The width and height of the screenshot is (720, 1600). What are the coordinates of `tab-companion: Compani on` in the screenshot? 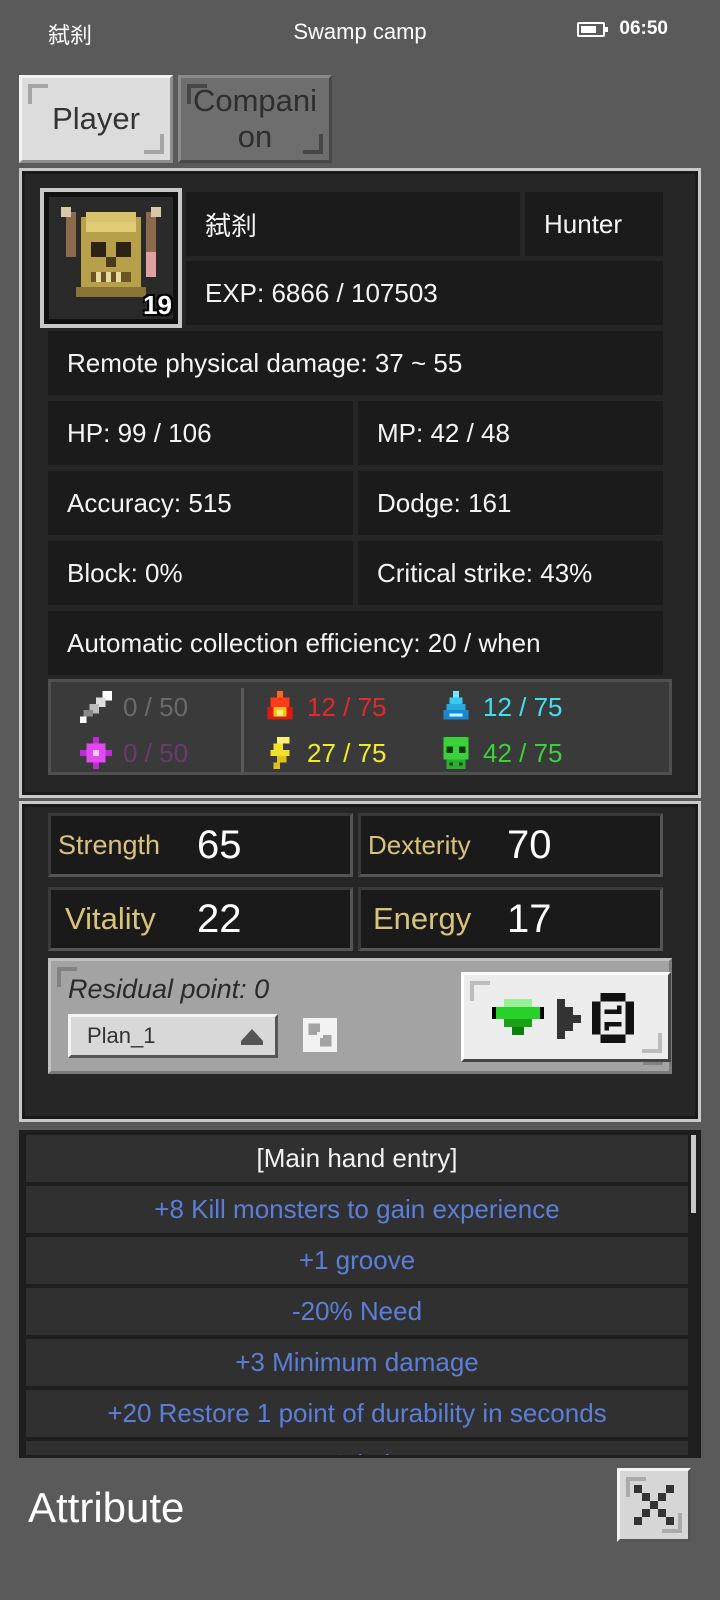 It's located at (255, 119).